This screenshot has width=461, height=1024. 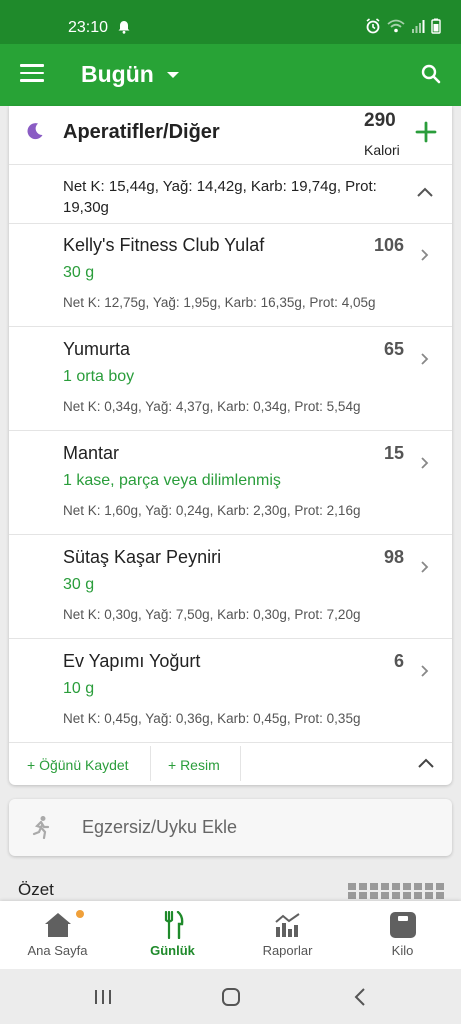 What do you see at coordinates (78, 765) in the screenshot?
I see `save-meal-button: + Öğünü Kaydet` at bounding box center [78, 765].